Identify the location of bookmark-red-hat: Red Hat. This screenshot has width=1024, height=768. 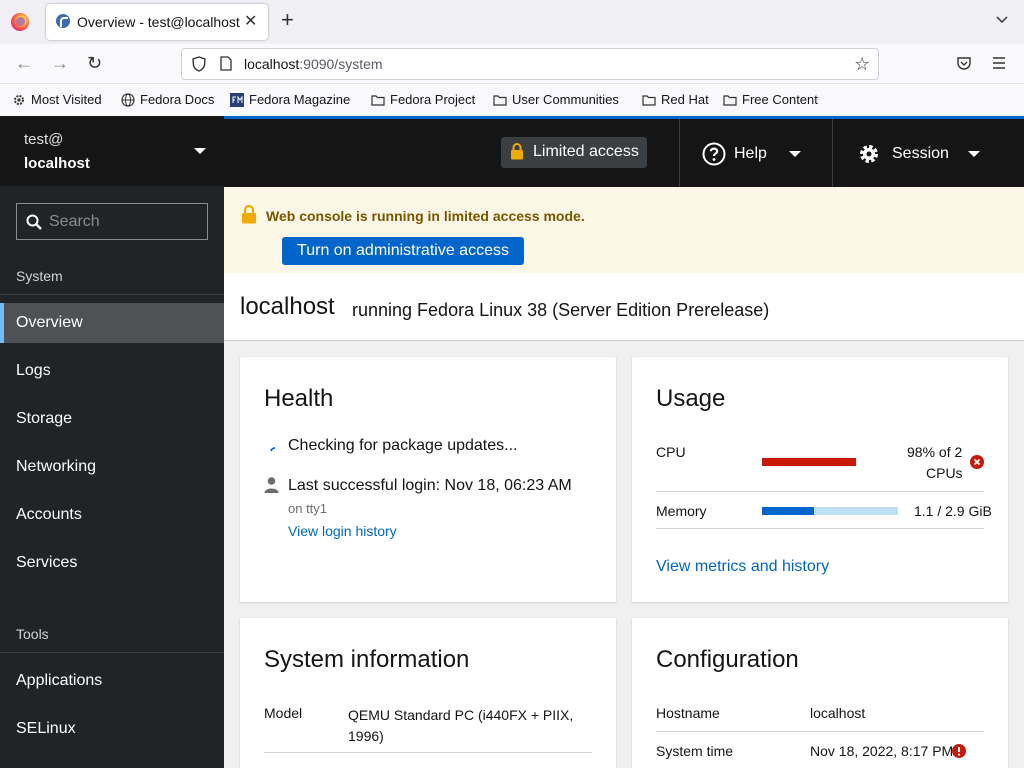
(675, 99).